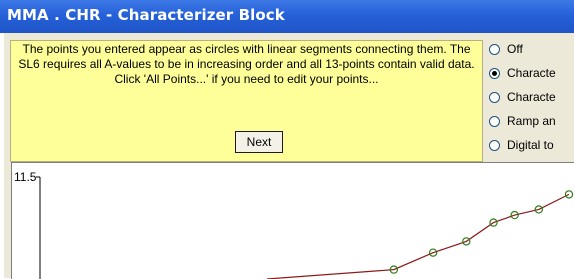 This screenshot has height=279, width=574. What do you see at coordinates (515, 49) in the screenshot?
I see `mode-label: Off` at bounding box center [515, 49].